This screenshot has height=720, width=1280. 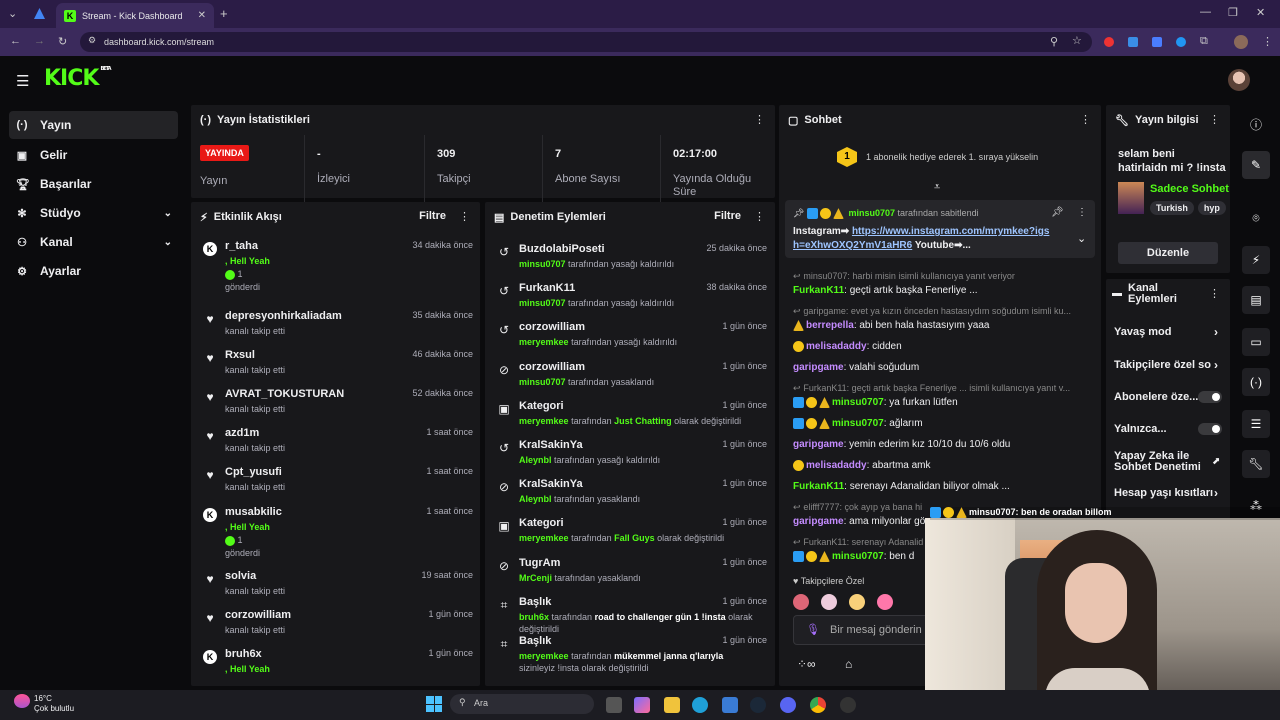 I want to click on avatar, so click(x=1239, y=80).